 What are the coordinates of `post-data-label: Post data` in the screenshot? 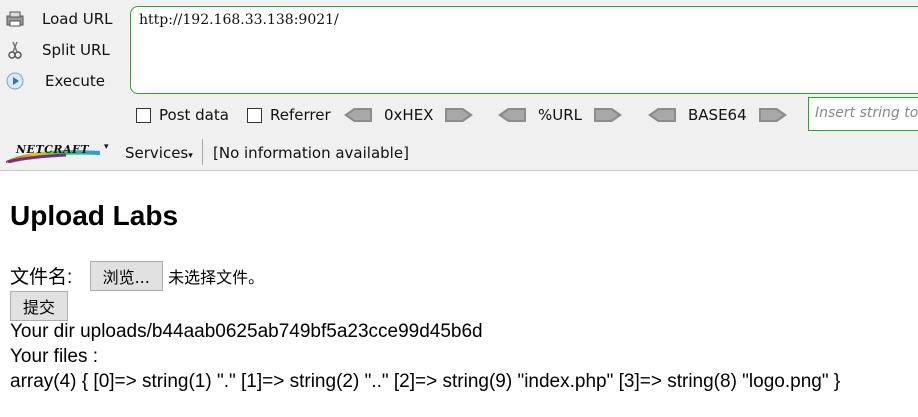 It's located at (194, 115).